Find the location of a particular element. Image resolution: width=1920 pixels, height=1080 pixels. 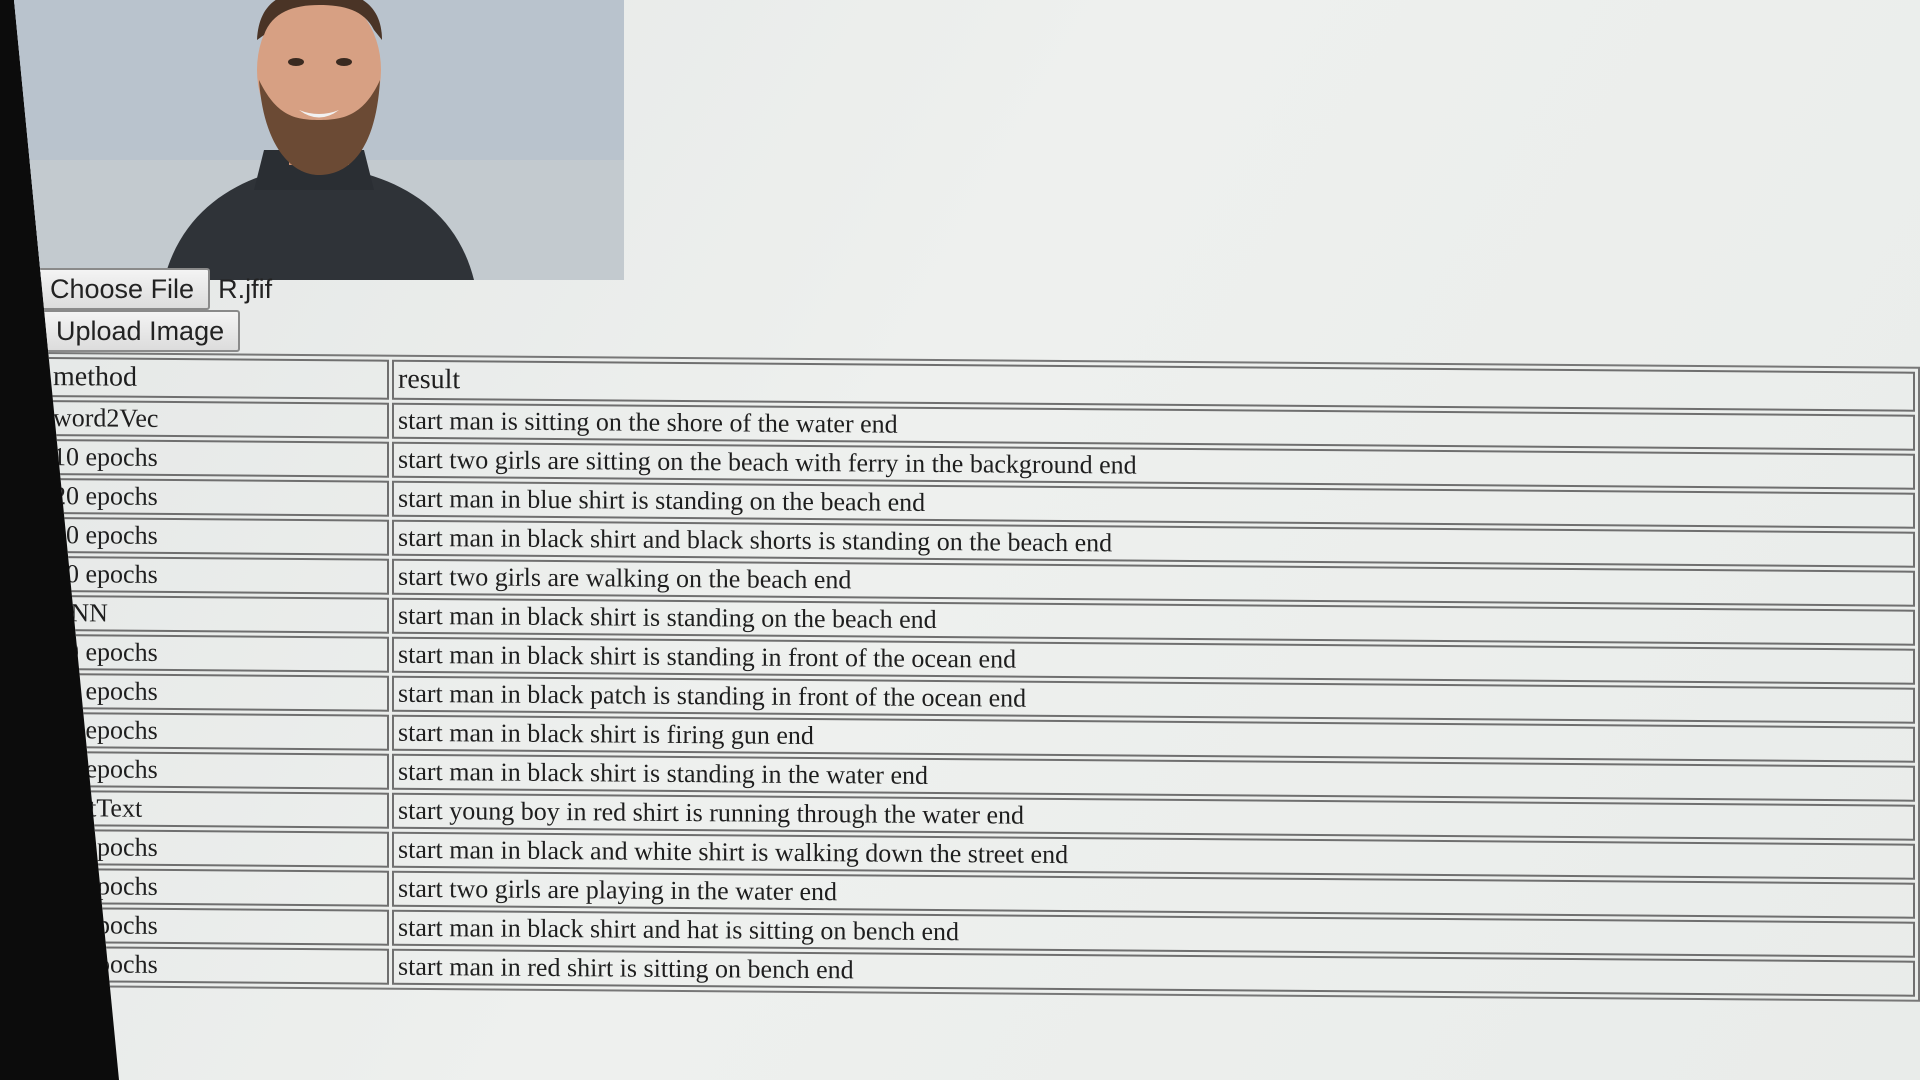

file-input-row: Choose File R.jfif is located at coordinates (153, 289).